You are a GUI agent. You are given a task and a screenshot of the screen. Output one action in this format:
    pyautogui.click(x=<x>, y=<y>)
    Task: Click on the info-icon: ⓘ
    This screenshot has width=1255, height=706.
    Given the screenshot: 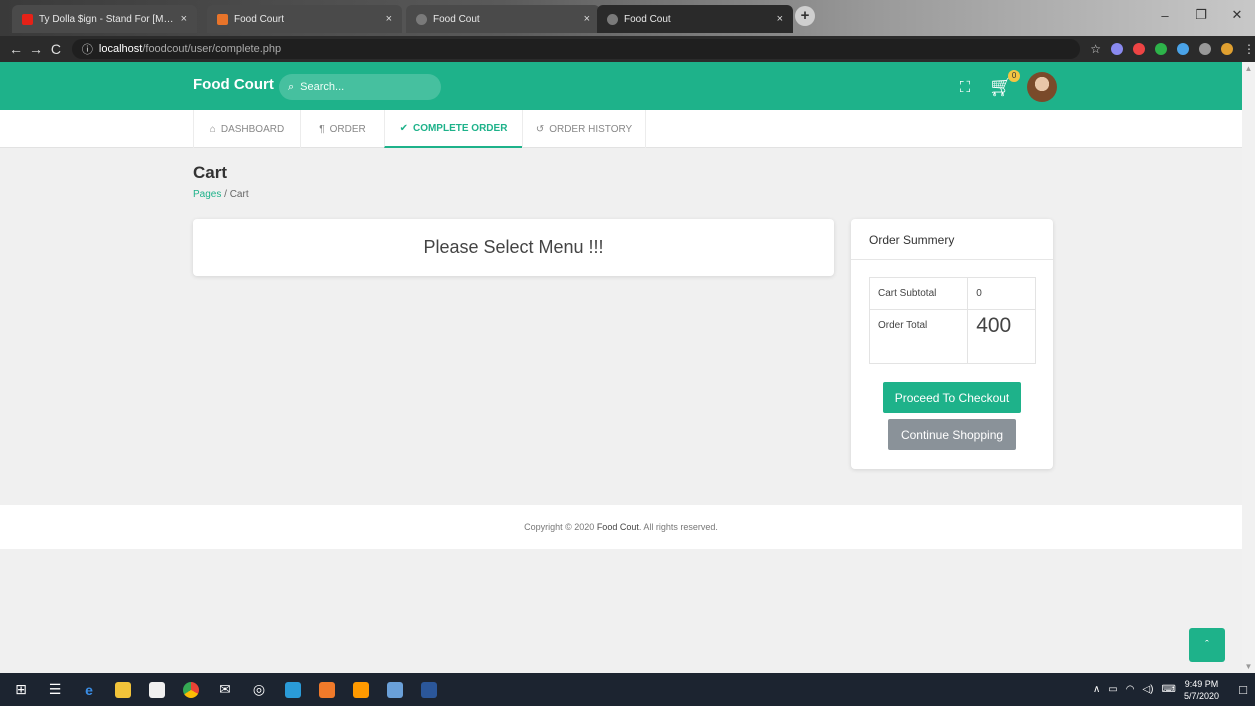 What is the action you would take?
    pyautogui.click(x=87, y=49)
    